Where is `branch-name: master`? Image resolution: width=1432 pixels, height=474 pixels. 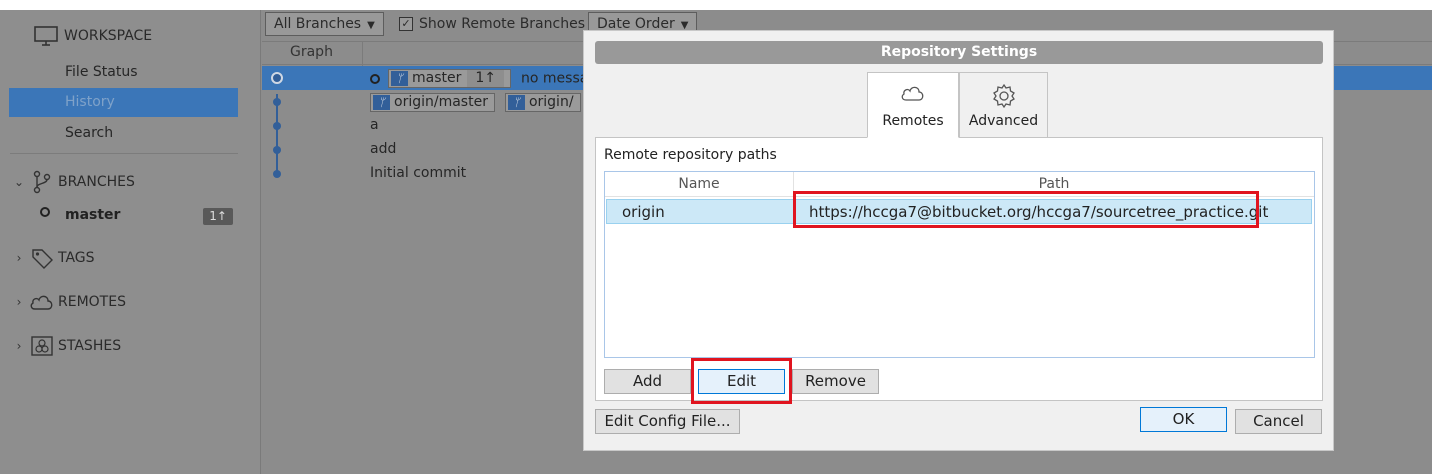
branch-name: master is located at coordinates (93, 215).